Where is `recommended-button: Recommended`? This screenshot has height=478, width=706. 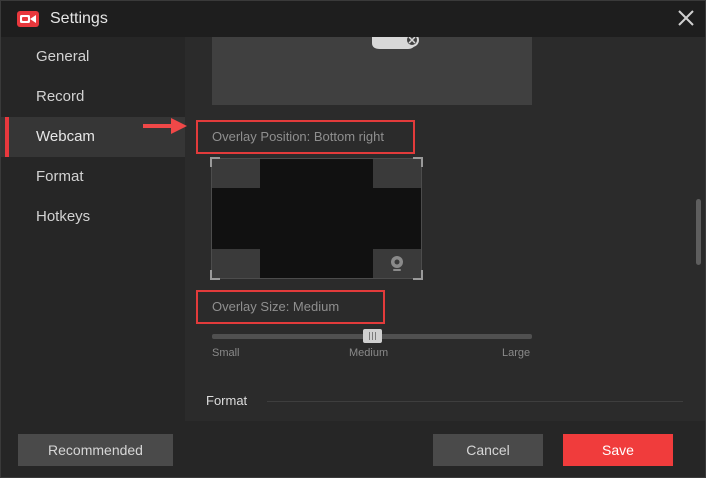
recommended-button: Recommended is located at coordinates (95, 450).